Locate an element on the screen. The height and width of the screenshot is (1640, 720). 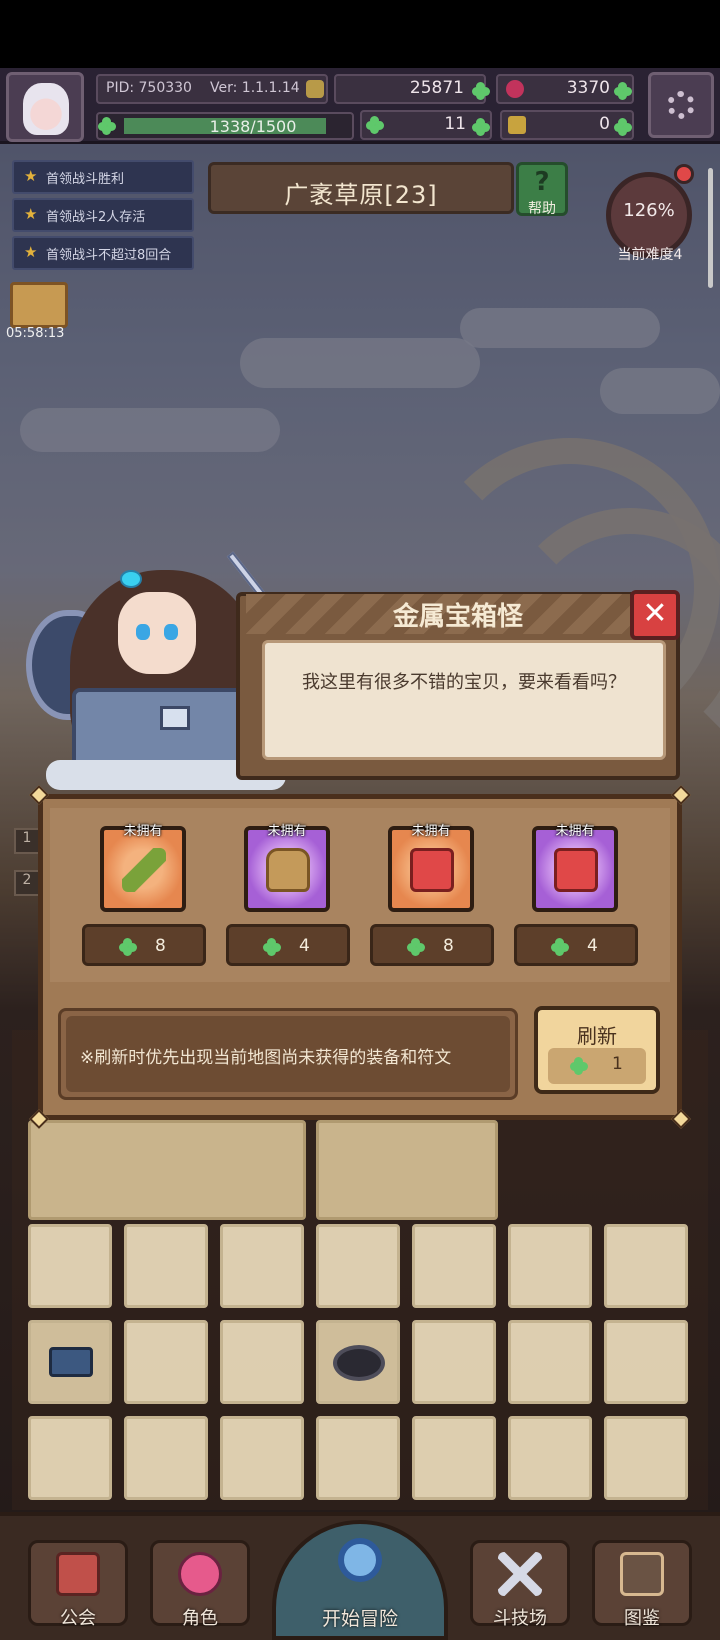
experience-bar: 1338/1500 is located at coordinates (225, 126).